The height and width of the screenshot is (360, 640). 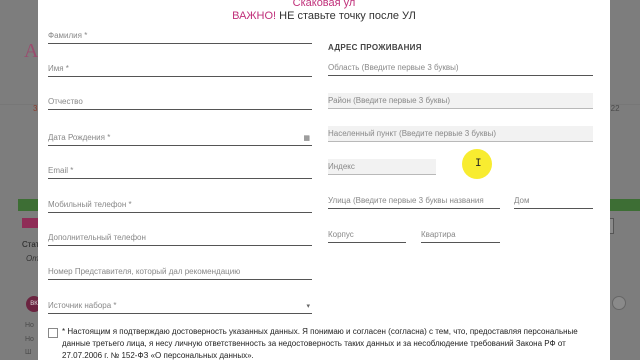 I want to click on index-label: Индекс, so click(x=341, y=166).